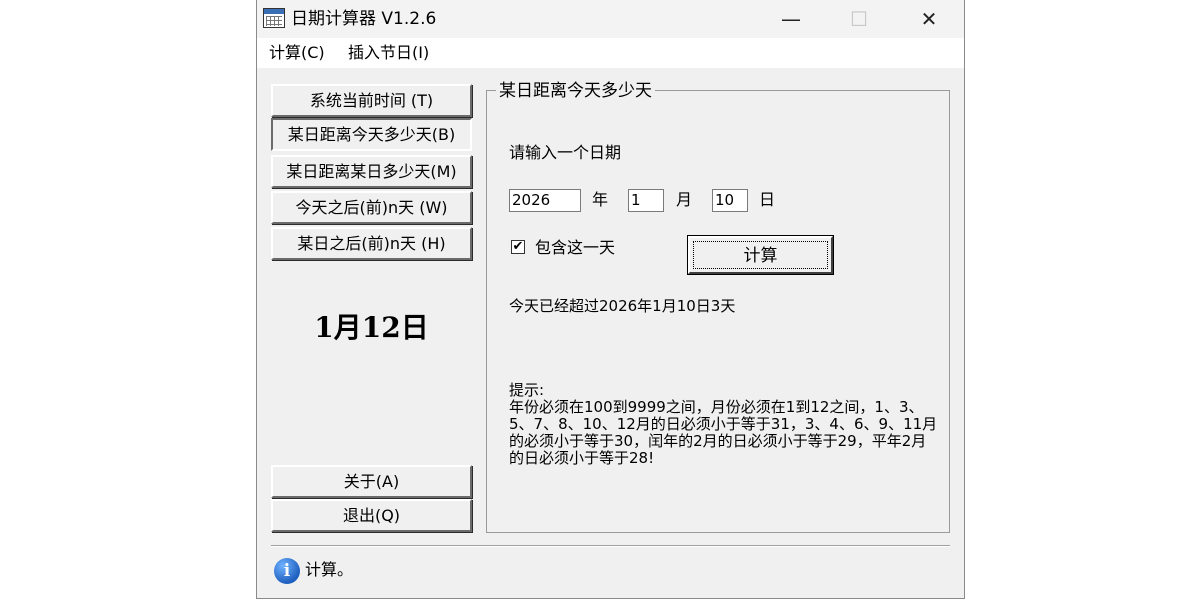 The width and height of the screenshot is (1200, 600). What do you see at coordinates (767, 199) in the screenshot?
I see `day-unit-label: 日` at bounding box center [767, 199].